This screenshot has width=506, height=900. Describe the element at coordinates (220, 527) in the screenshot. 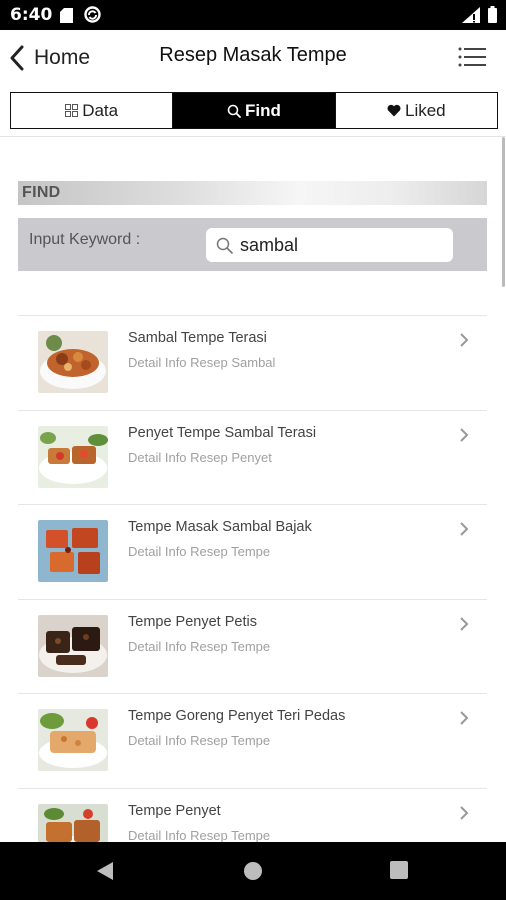

I see `recipe-name: Tempe Masak Sambal Bajak` at that location.